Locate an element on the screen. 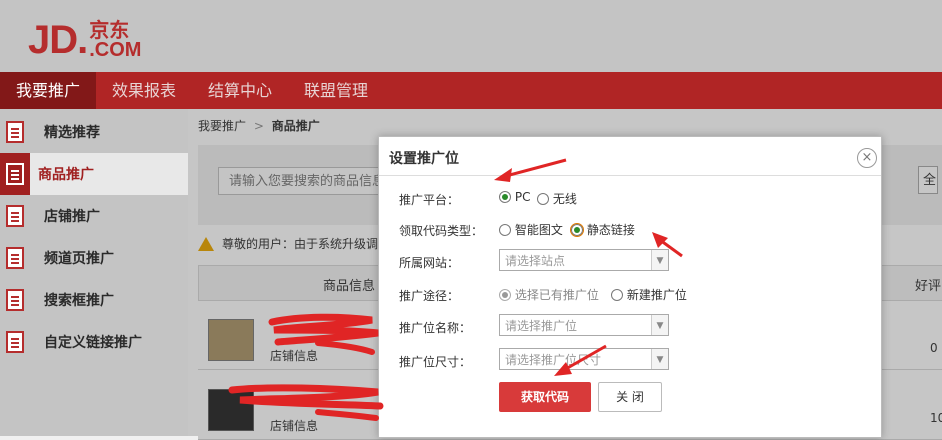 The width and height of the screenshot is (942, 440). sidebar-item-product: 商品推广 is located at coordinates (94, 174).